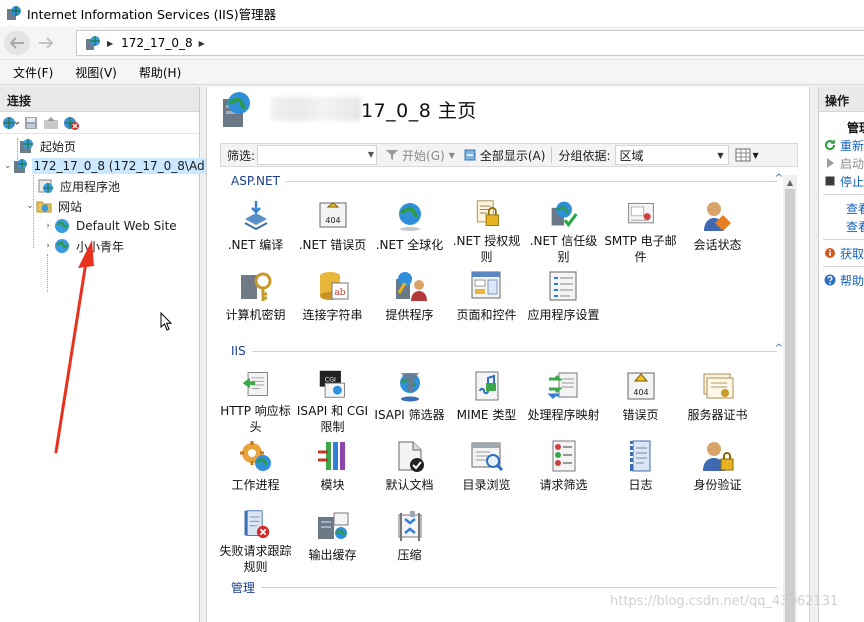  Describe the element at coordinates (841, 208) in the screenshot. I see `action-view-1: 查看` at that location.